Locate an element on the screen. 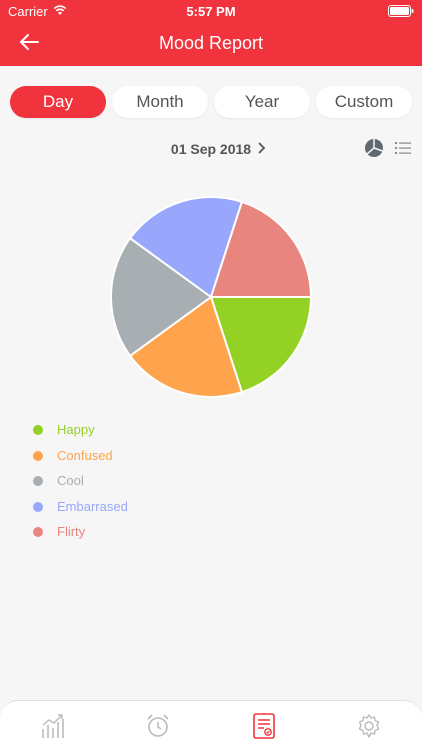 The height and width of the screenshot is (750, 422). tab-month: Month is located at coordinates (160, 102).